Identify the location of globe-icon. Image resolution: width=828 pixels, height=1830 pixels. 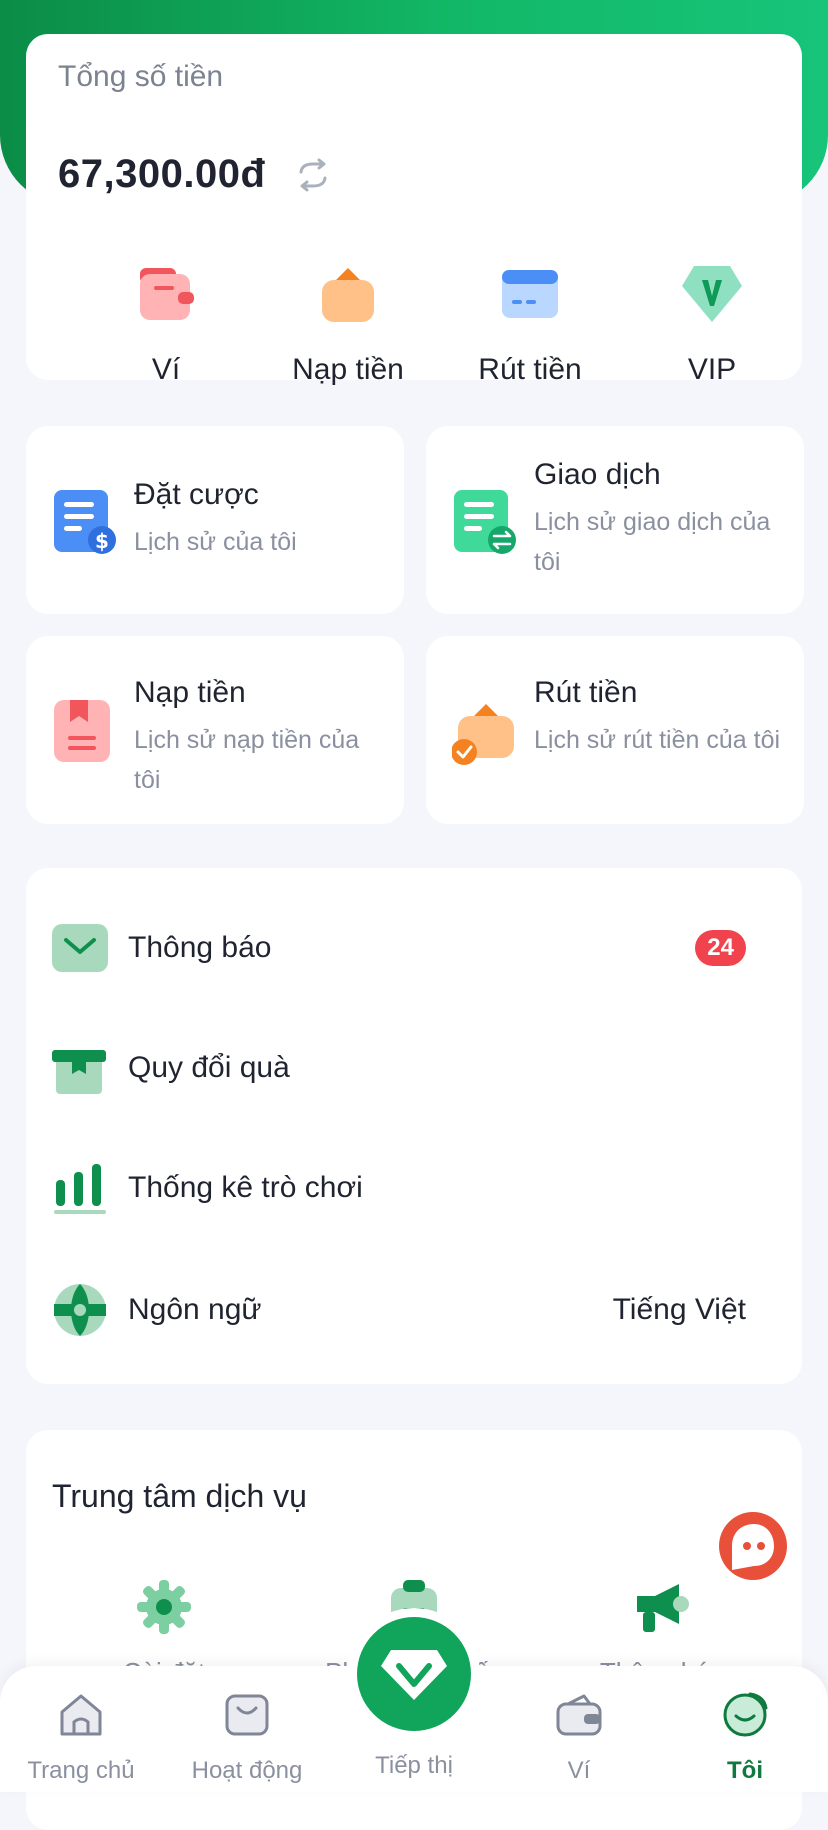
(80, 1310).